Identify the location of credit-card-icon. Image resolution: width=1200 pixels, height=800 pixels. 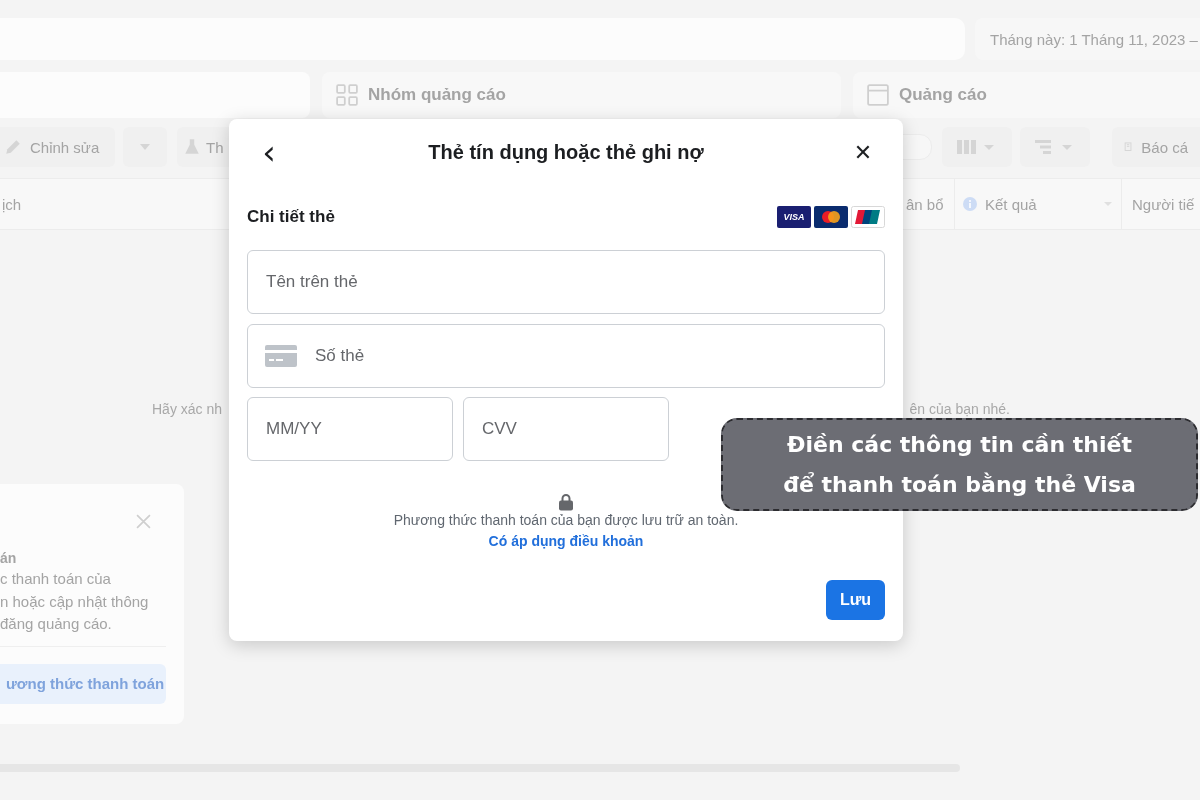
(281, 356).